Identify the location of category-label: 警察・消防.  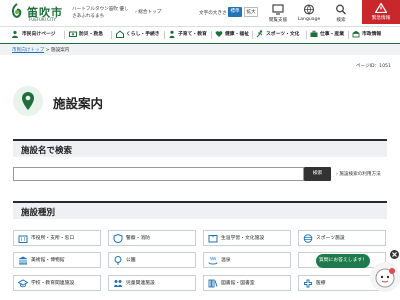
(138, 238).